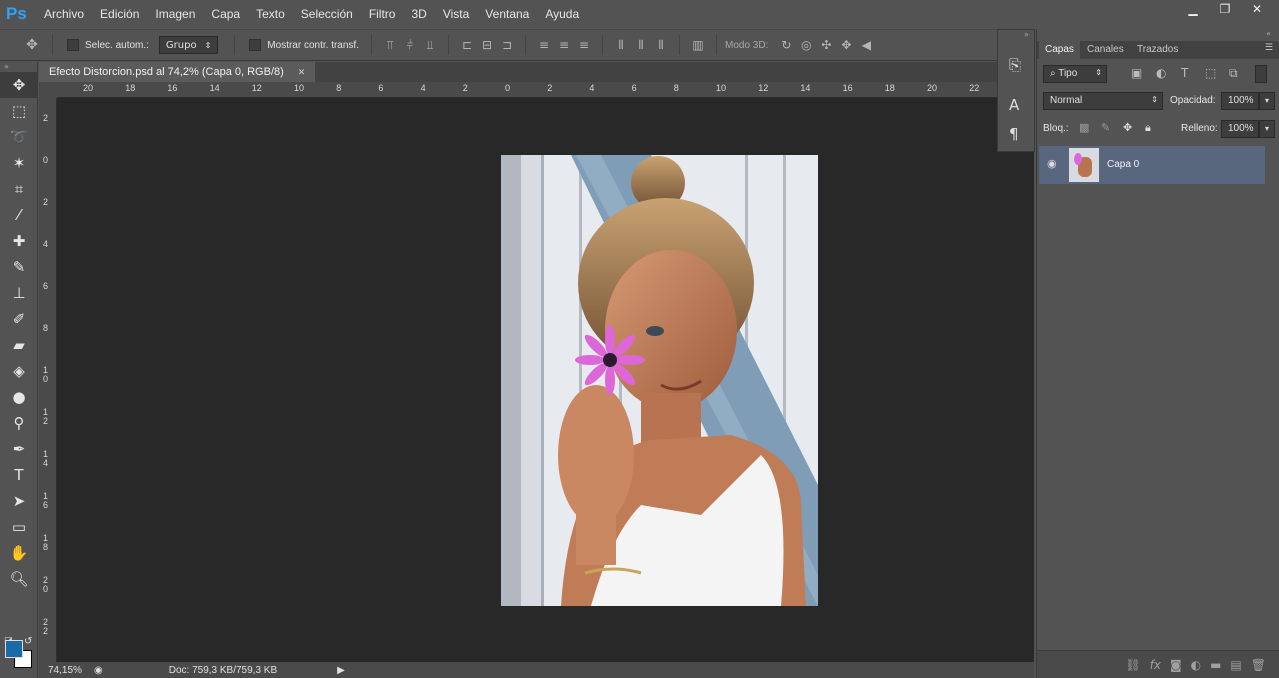 The height and width of the screenshot is (678, 1279). I want to click on pen-tool-icon: ✒, so click(19, 449).